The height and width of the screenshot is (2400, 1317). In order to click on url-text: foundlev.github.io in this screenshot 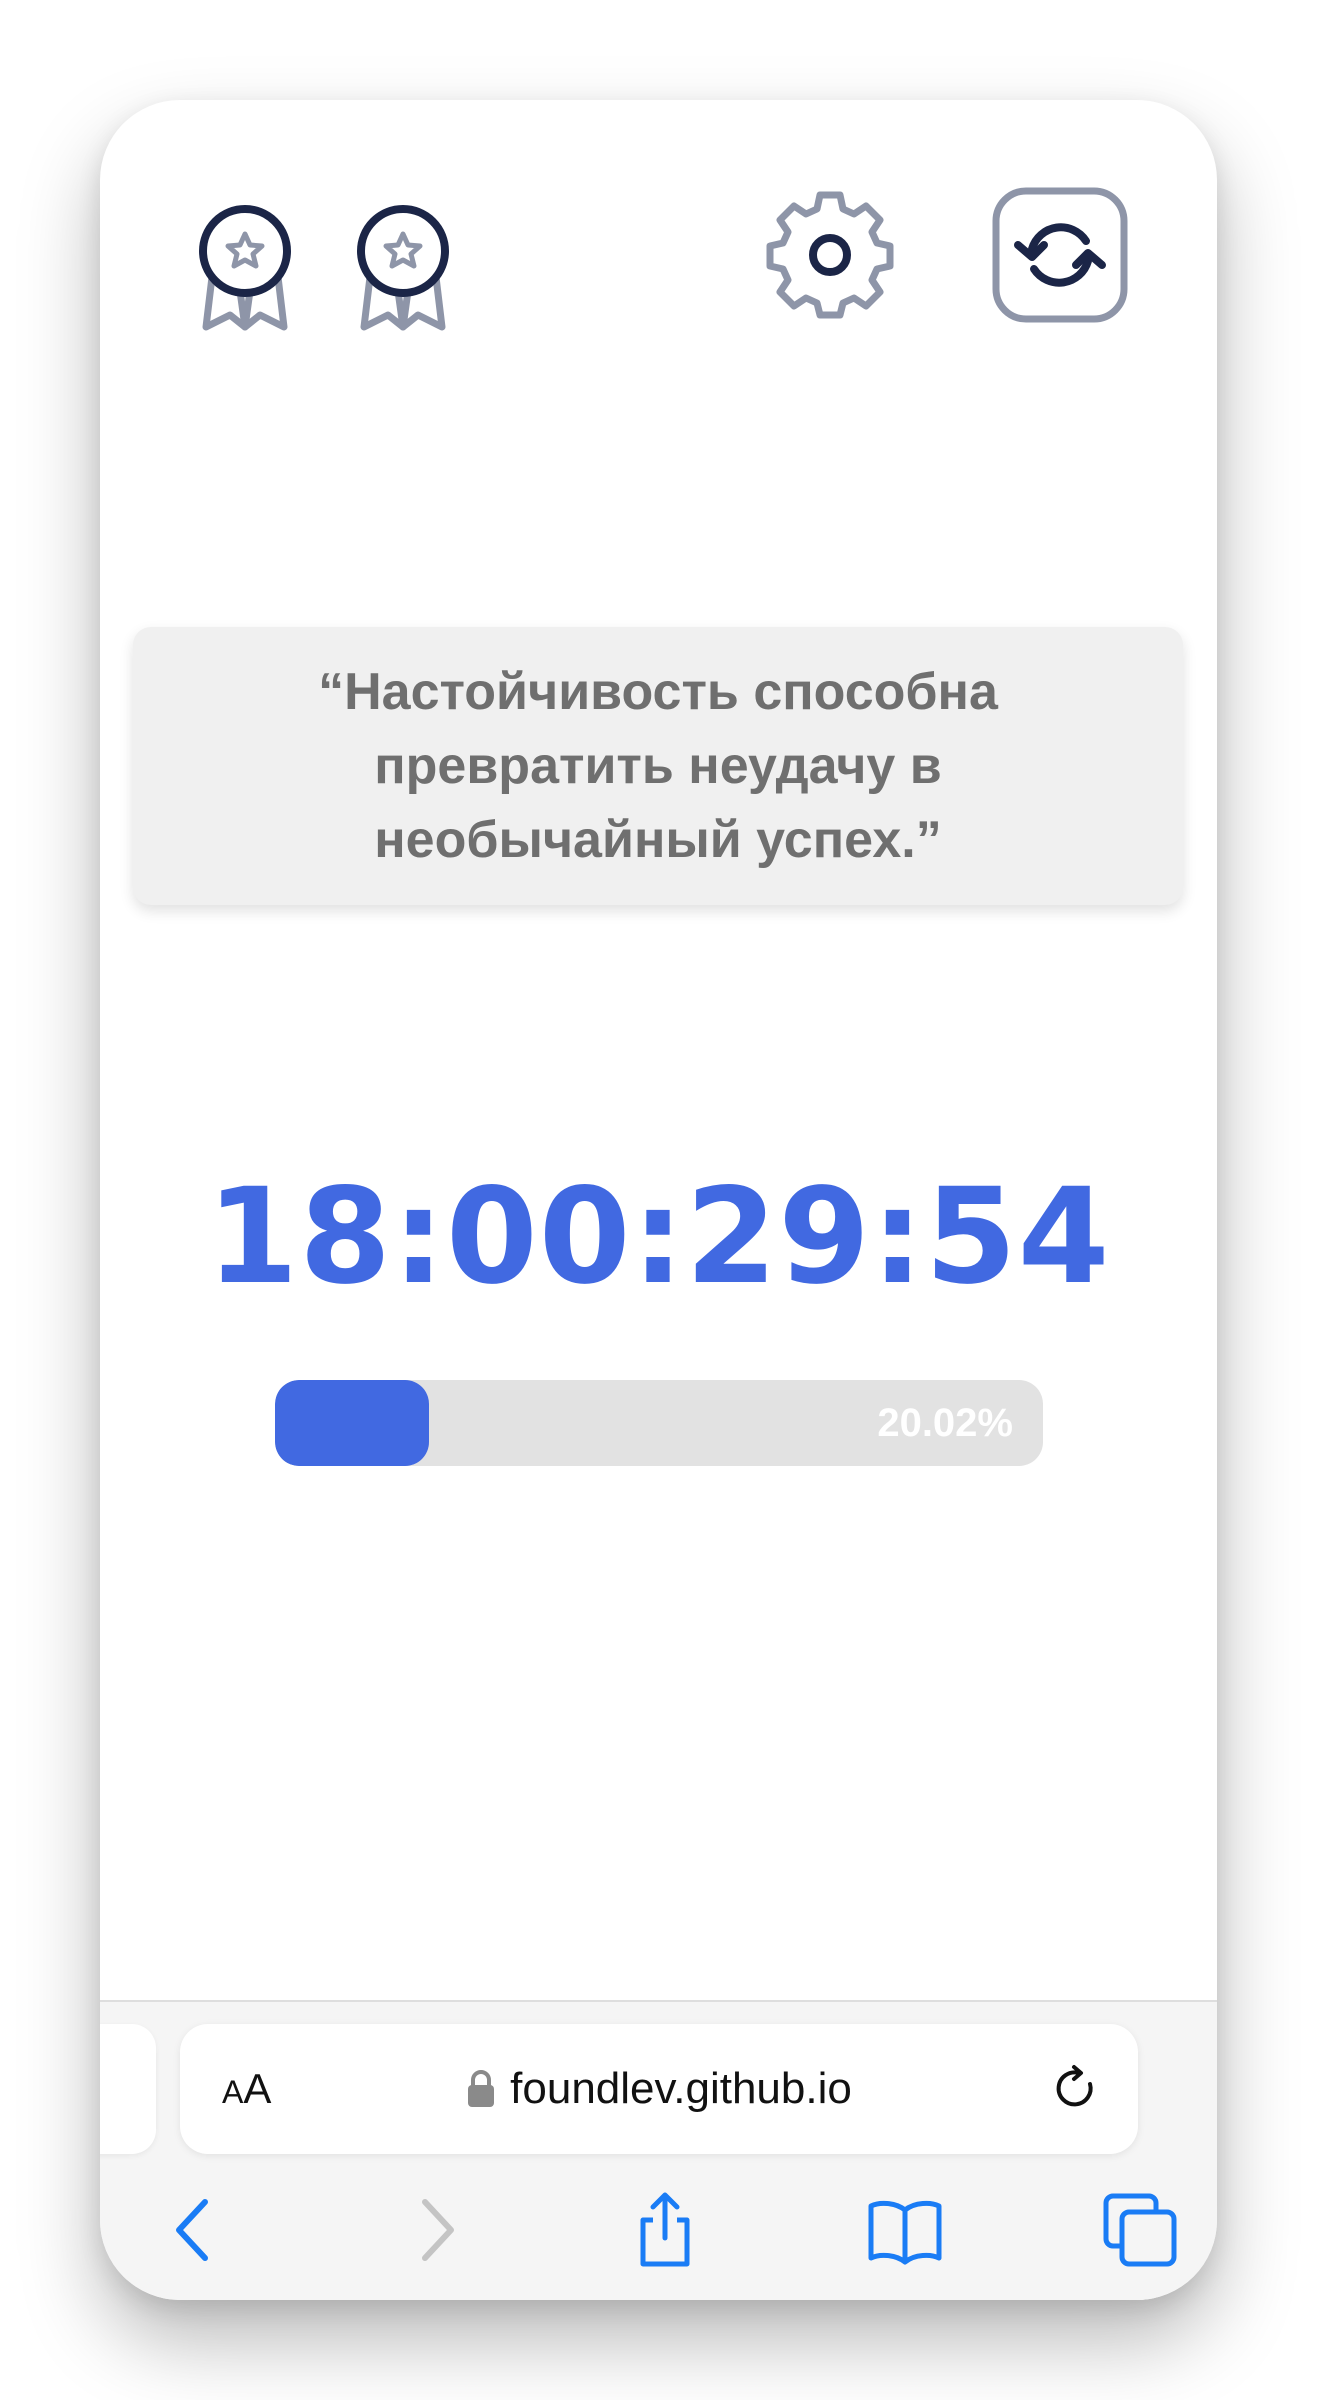, I will do `click(681, 2088)`.